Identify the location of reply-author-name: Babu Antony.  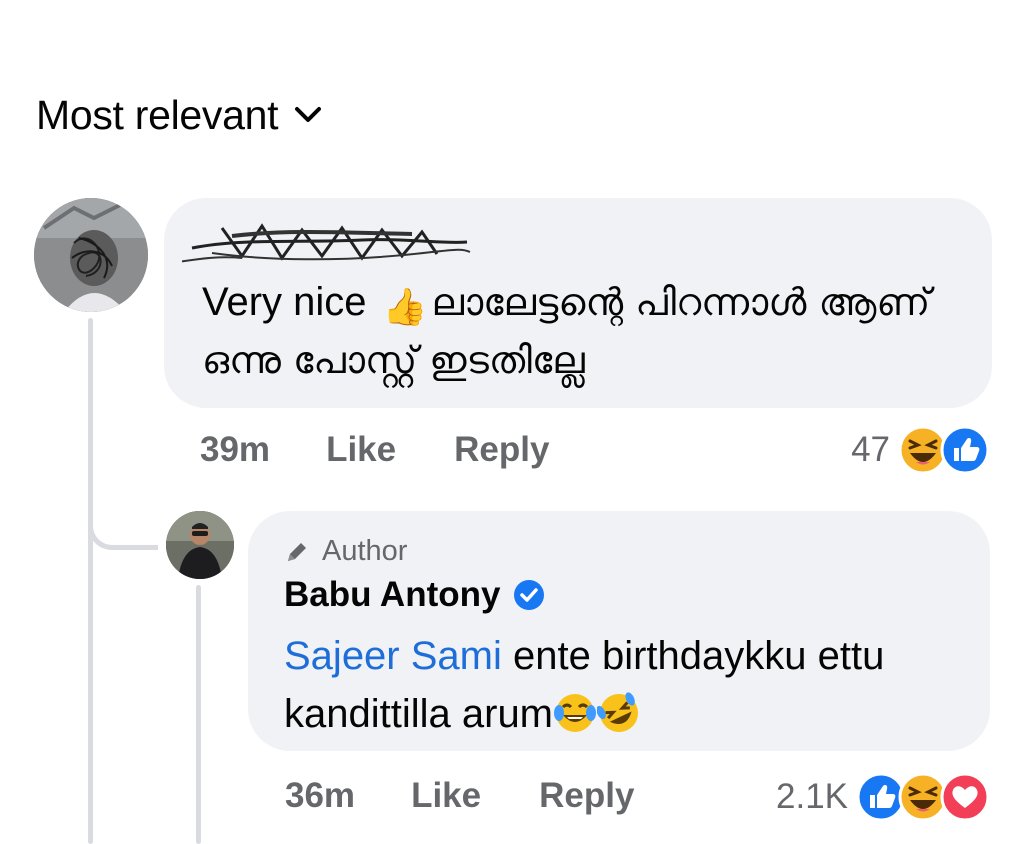
(392, 595).